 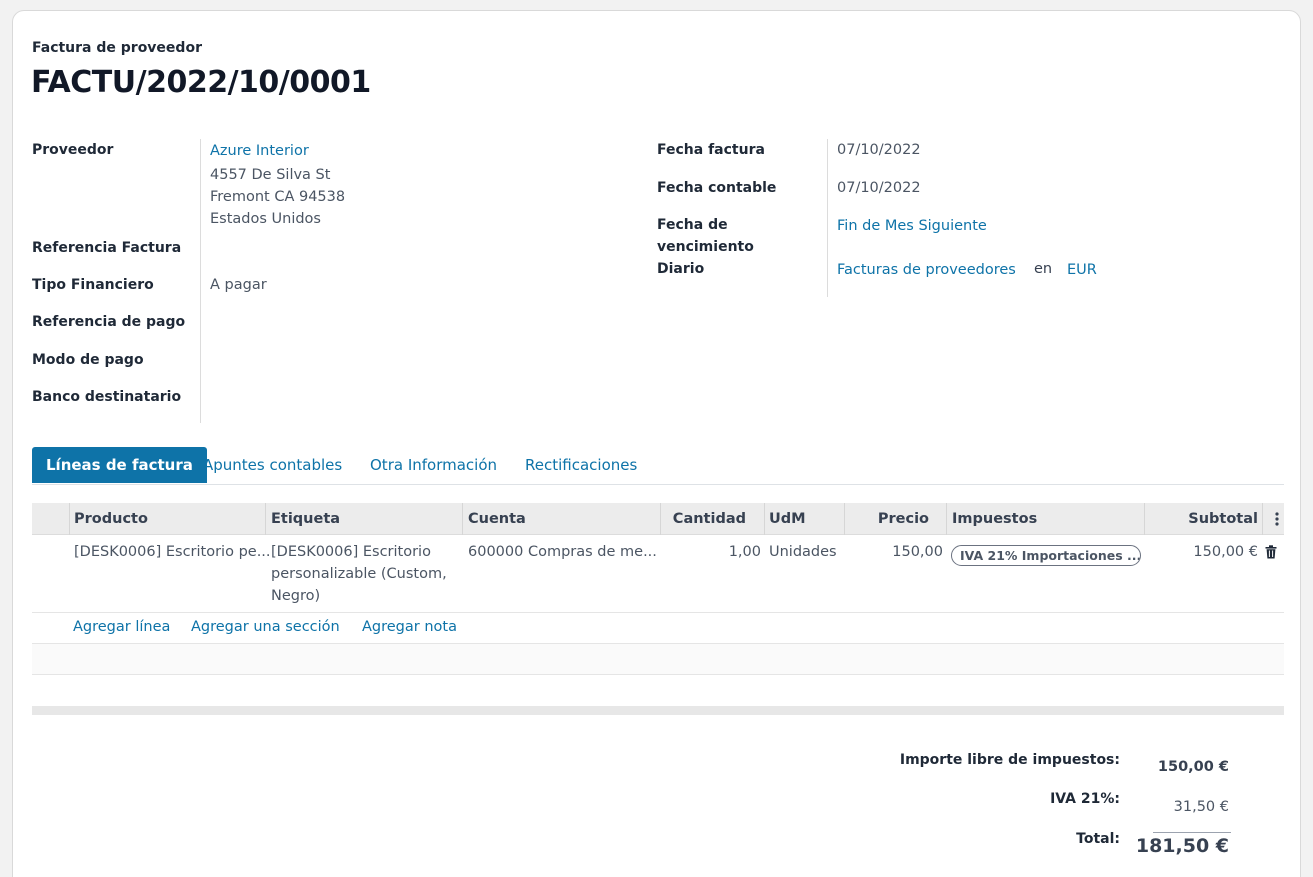 What do you see at coordinates (107, 248) in the screenshot?
I see `bill-reference-label: Referencia Factura` at bounding box center [107, 248].